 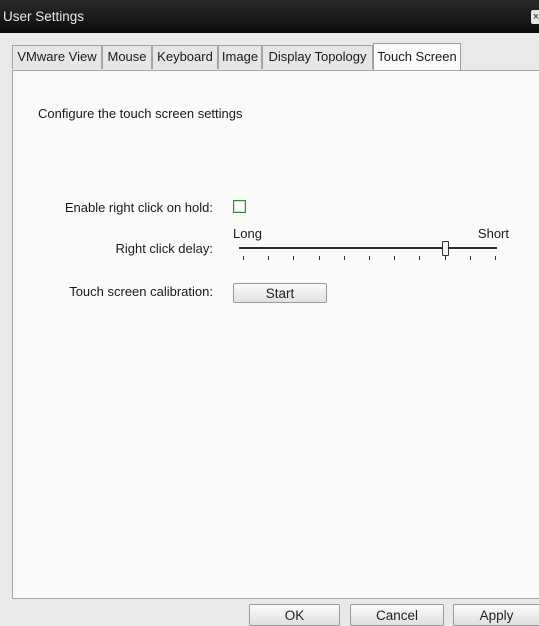 What do you see at coordinates (141, 291) in the screenshot?
I see `calibration-label: Touch screen calibration:` at bounding box center [141, 291].